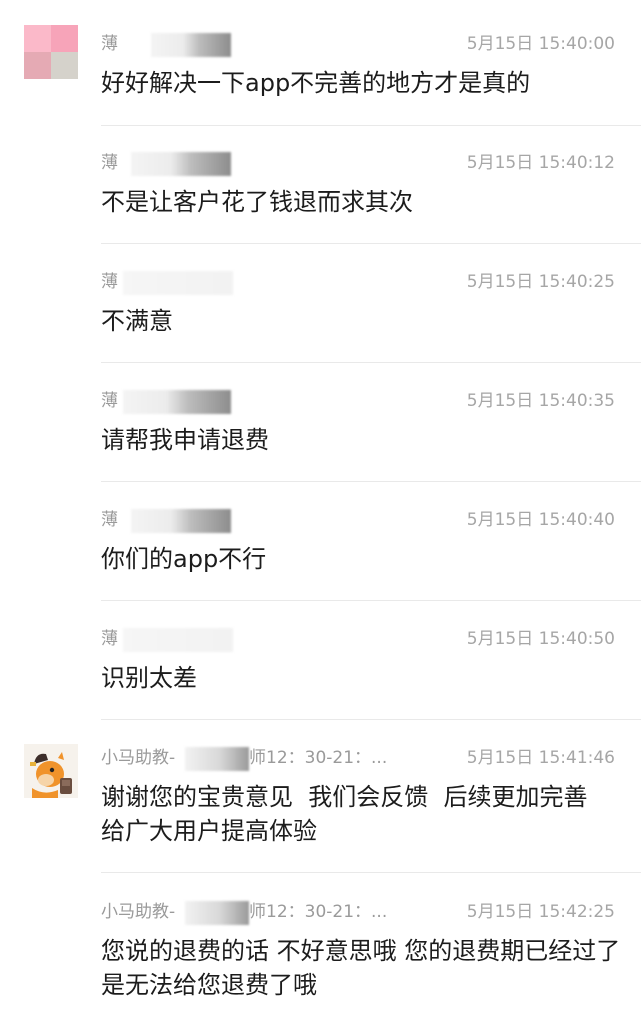 This screenshot has height=1021, width=641. I want to click on horse-mascot-icon, so click(51, 771).